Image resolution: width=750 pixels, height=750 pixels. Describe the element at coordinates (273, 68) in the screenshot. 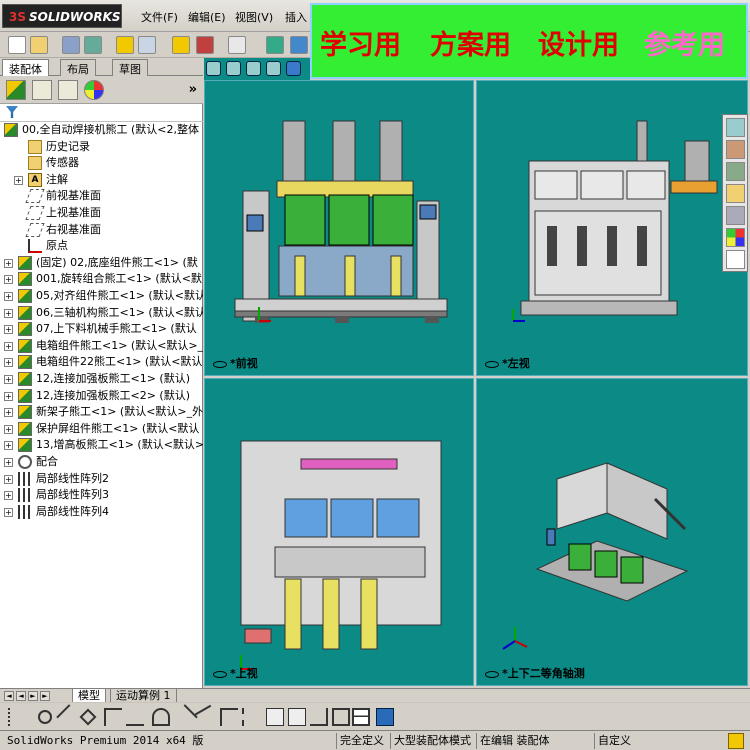

I see `section-view-icon` at that location.